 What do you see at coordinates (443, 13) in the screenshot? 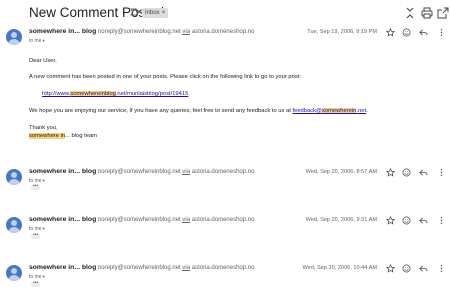
I see `open-in-new-window-icon` at bounding box center [443, 13].